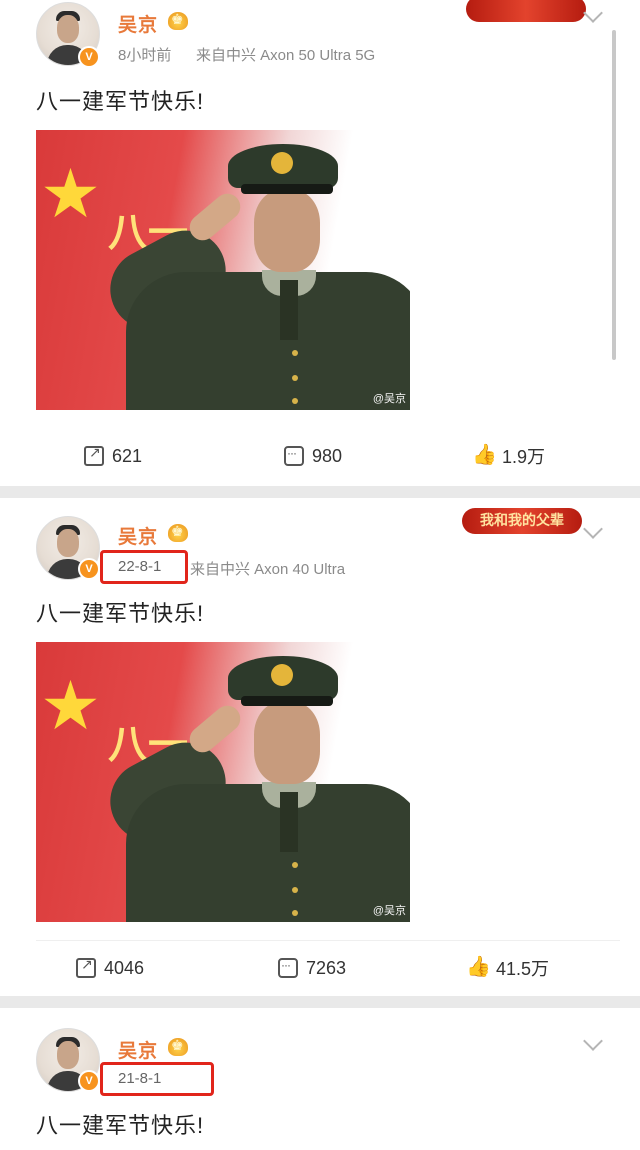  What do you see at coordinates (320, 1079) in the screenshot?
I see `post-3: V 吴京 21-8-1 八一建军节快乐!` at bounding box center [320, 1079].